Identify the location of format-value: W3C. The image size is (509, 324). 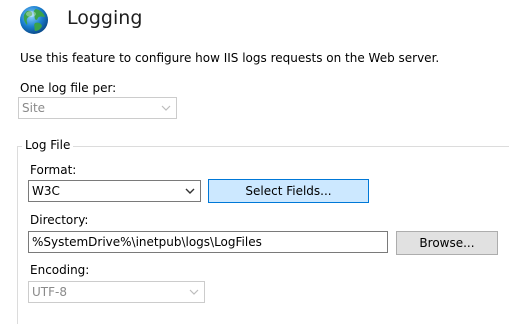
(46, 191).